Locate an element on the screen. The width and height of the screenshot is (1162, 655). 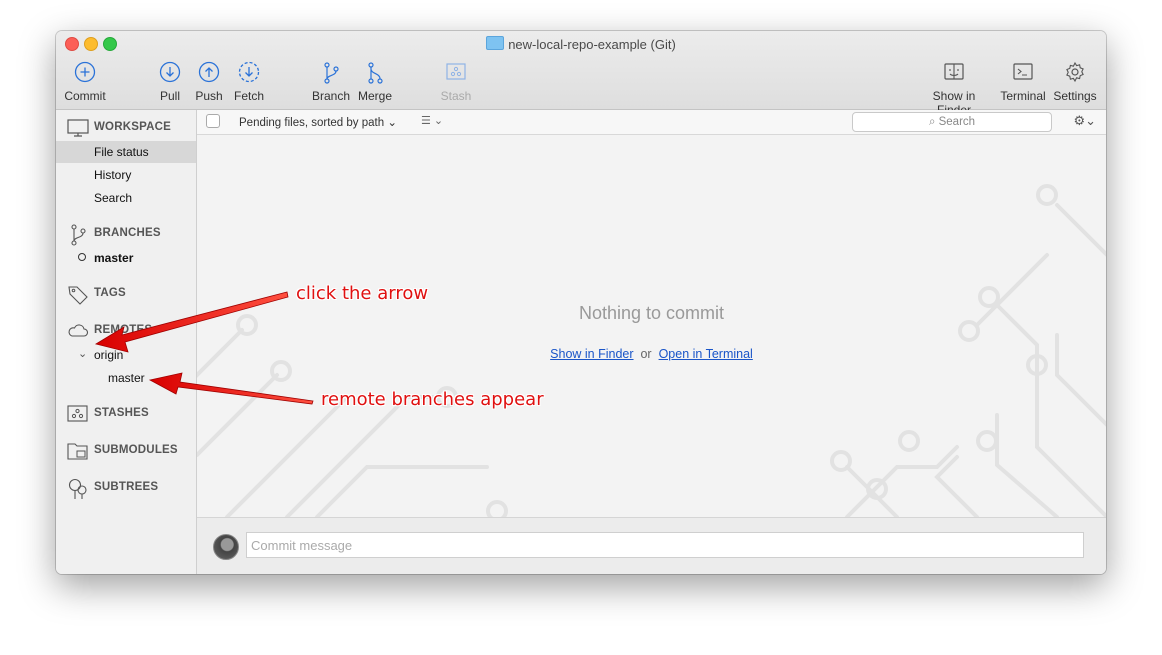
branch-icon is located at coordinates (331, 75).